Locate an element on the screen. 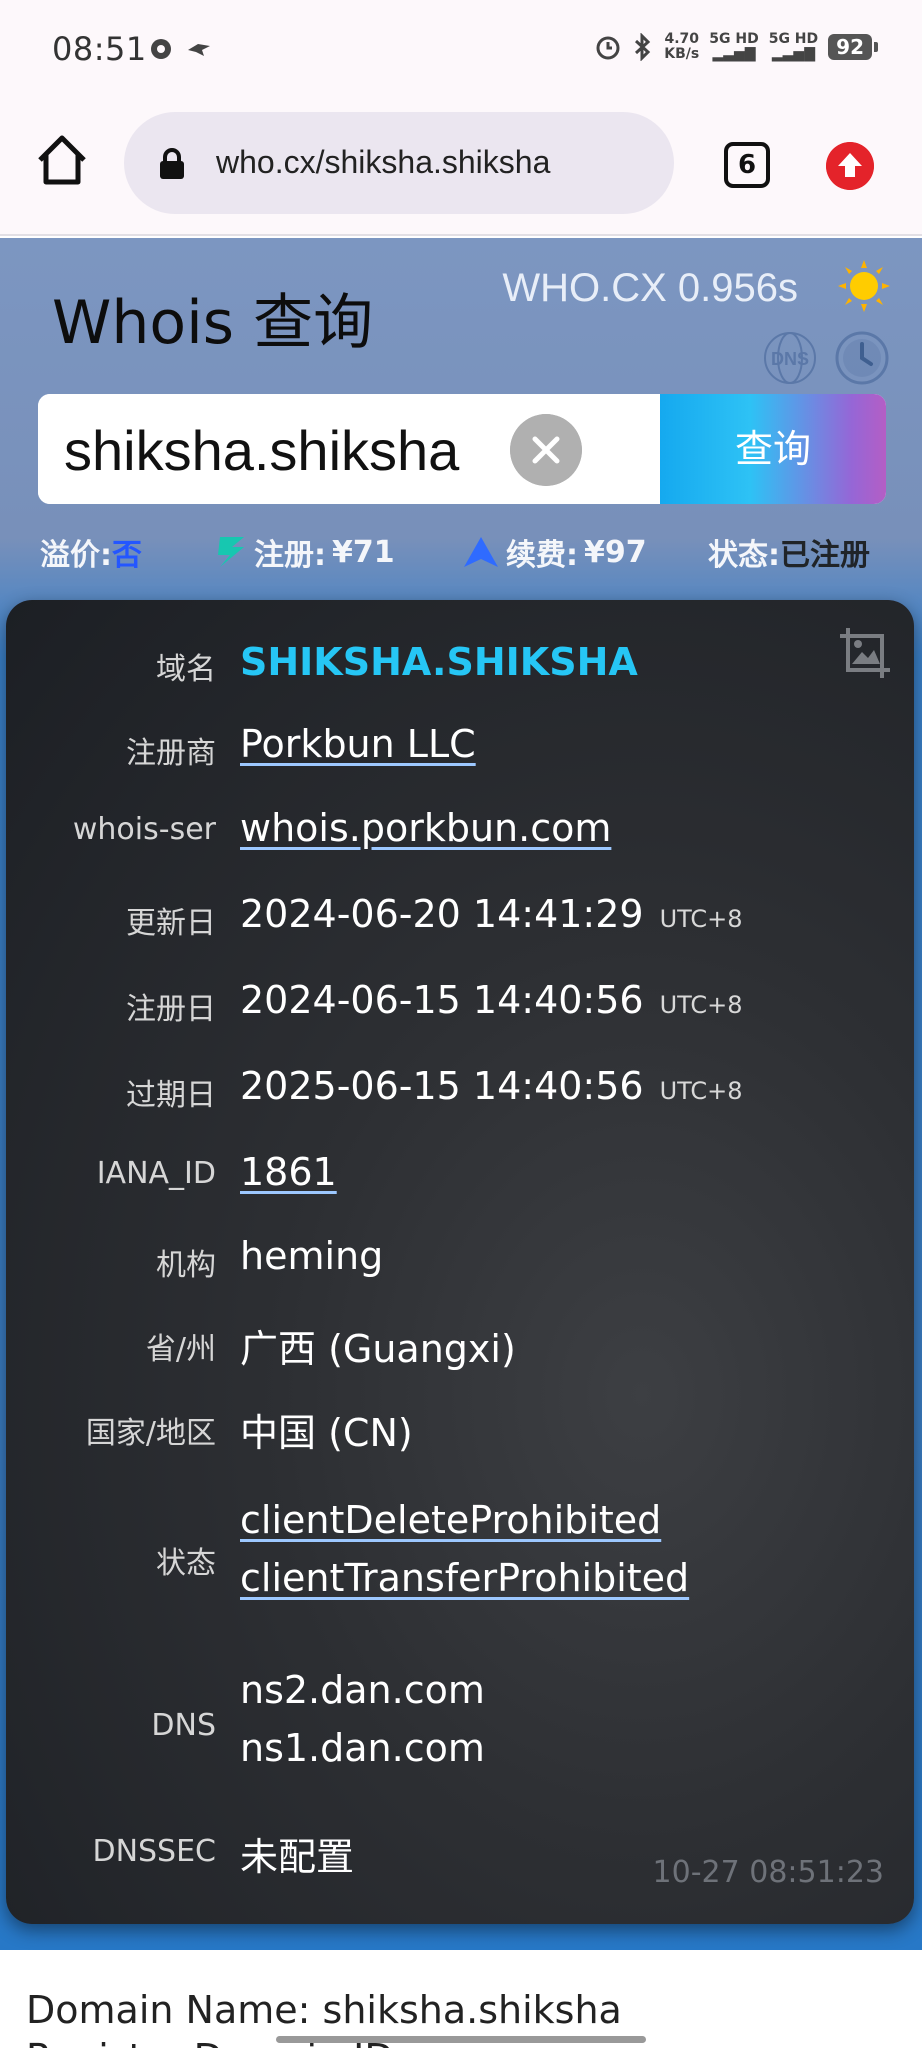 The height and width of the screenshot is (2048, 922). expires-date: 2025-06-15 14:40:56 is located at coordinates (442, 1086).